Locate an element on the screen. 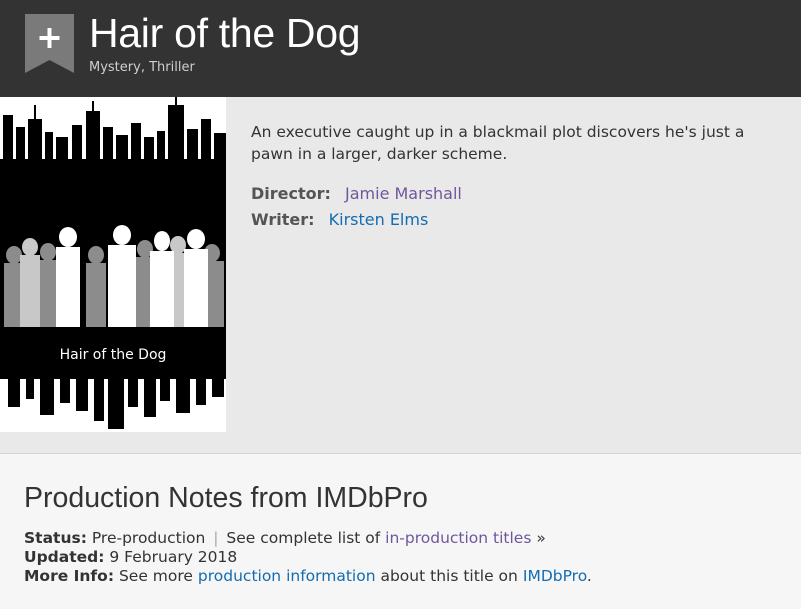  writer-label: Writer: is located at coordinates (283, 219).